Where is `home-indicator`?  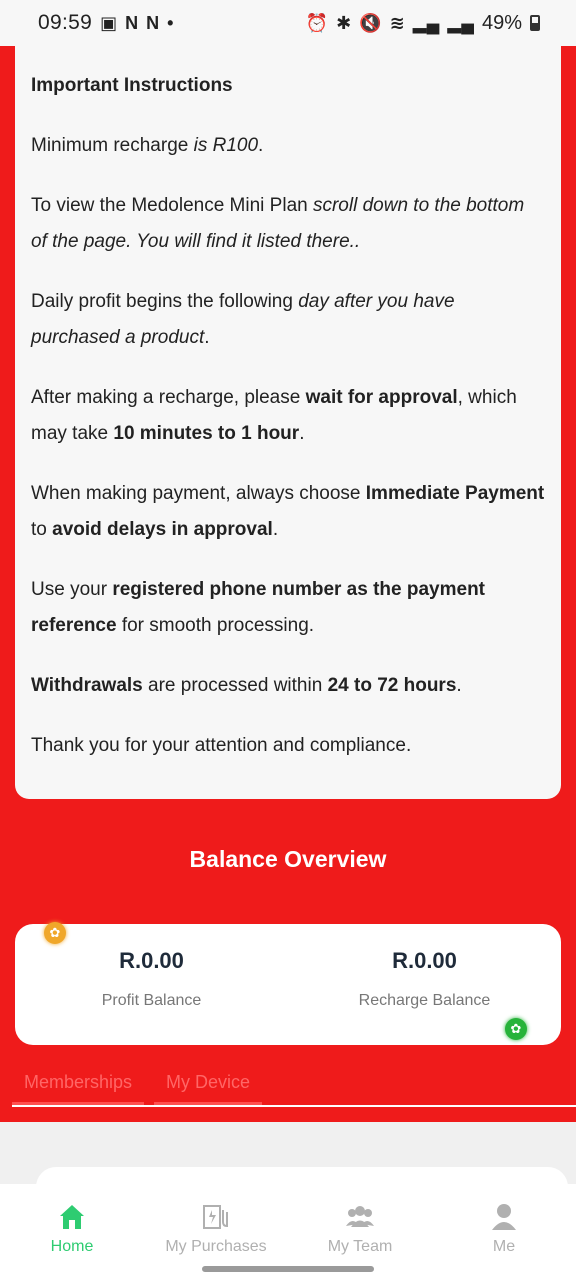
home-indicator is located at coordinates (288, 1269).